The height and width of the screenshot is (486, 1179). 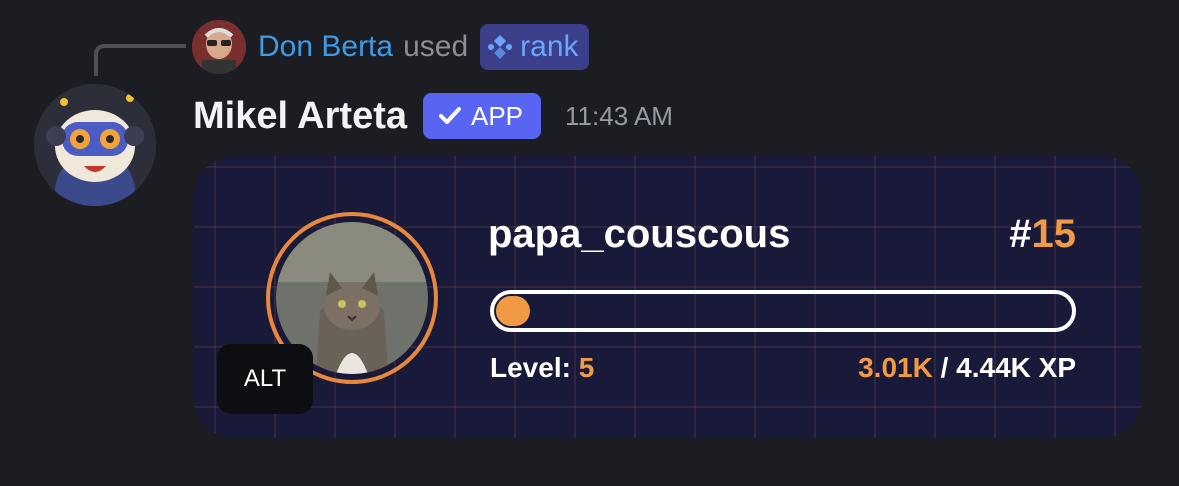 I want to click on xp-display: 3.01K / 4.44K XP, so click(x=967, y=368).